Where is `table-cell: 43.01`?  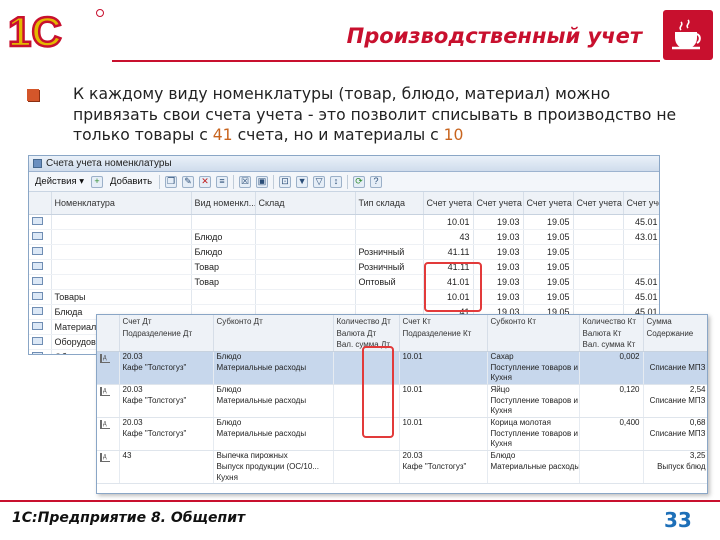
table-cell: 43.01 is located at coordinates (641, 237).